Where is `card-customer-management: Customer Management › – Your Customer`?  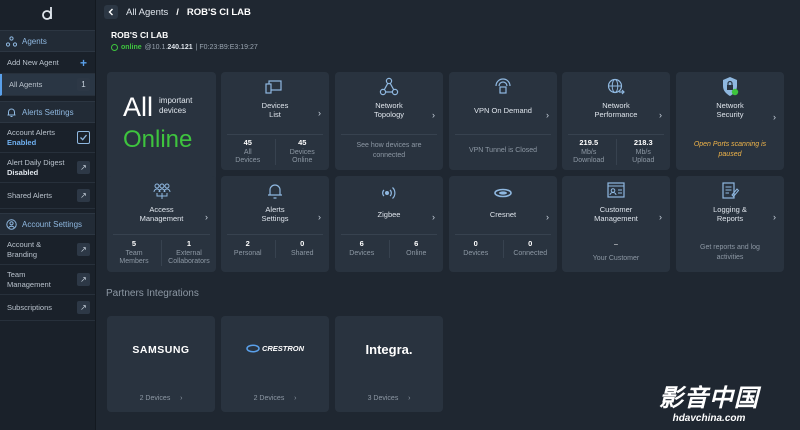
card-customer-management: Customer Management › – Your Customer is located at coordinates (616, 224).